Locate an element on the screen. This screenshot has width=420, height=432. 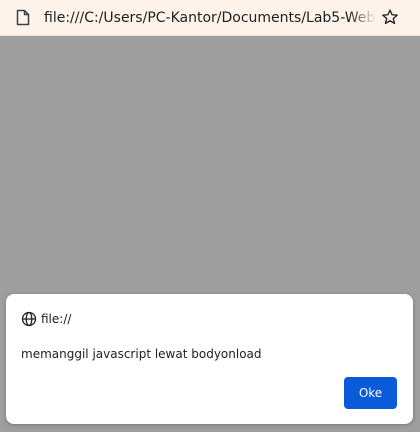
star-outline-icon is located at coordinates (390, 17).